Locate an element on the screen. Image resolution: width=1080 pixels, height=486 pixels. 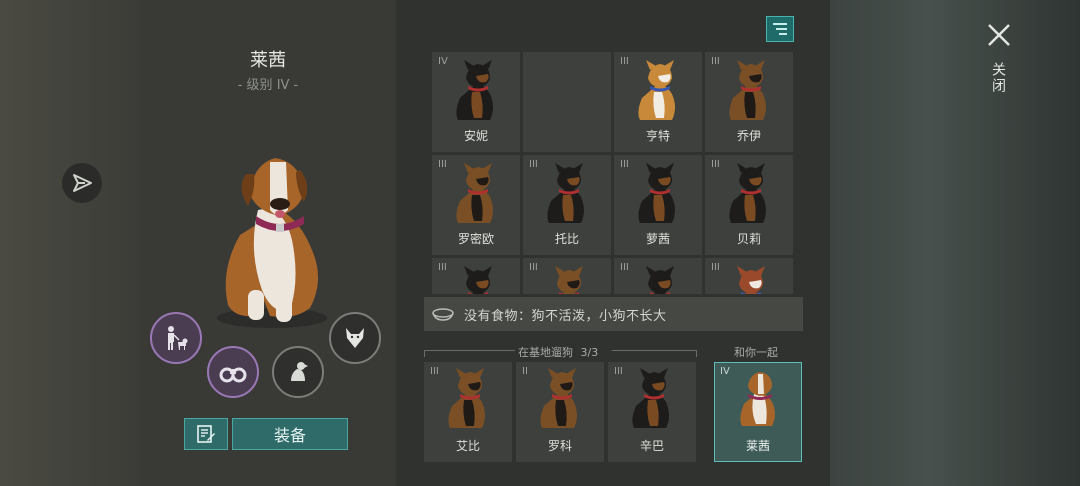
kennel-dog-card: III 贝莉 is located at coordinates (749, 205).